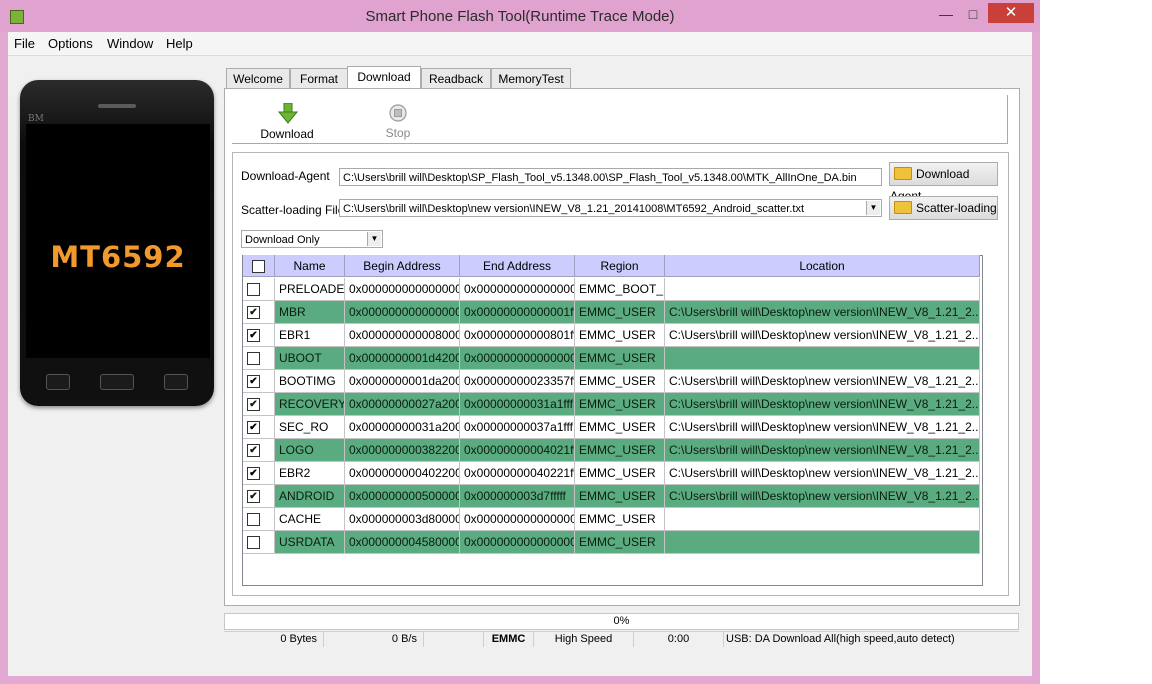 This screenshot has width=1152, height=684. What do you see at coordinates (310, 335) in the screenshot?
I see `partition-name-cell: EBR1` at bounding box center [310, 335].